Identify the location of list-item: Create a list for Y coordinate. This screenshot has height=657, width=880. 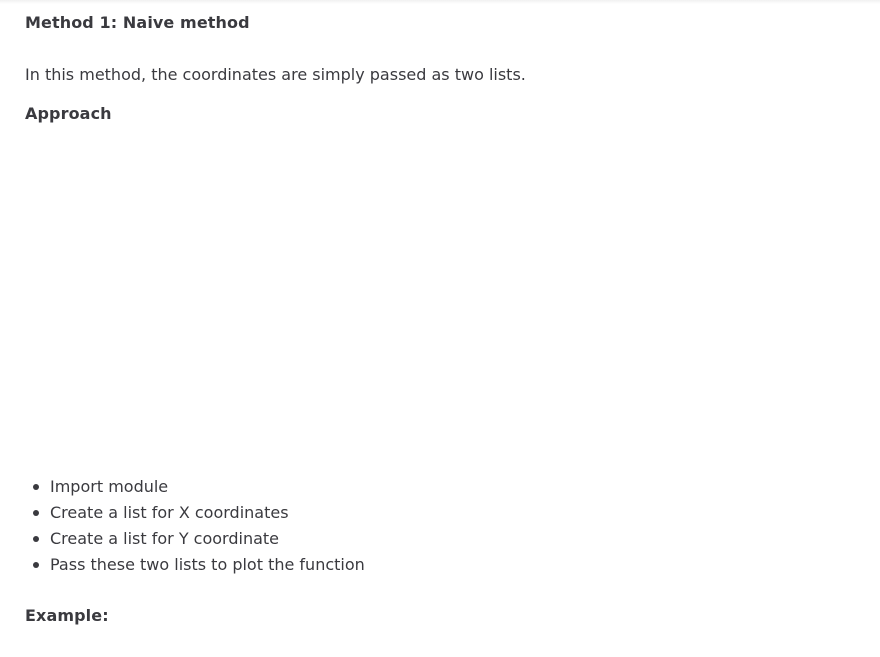
(199, 541).